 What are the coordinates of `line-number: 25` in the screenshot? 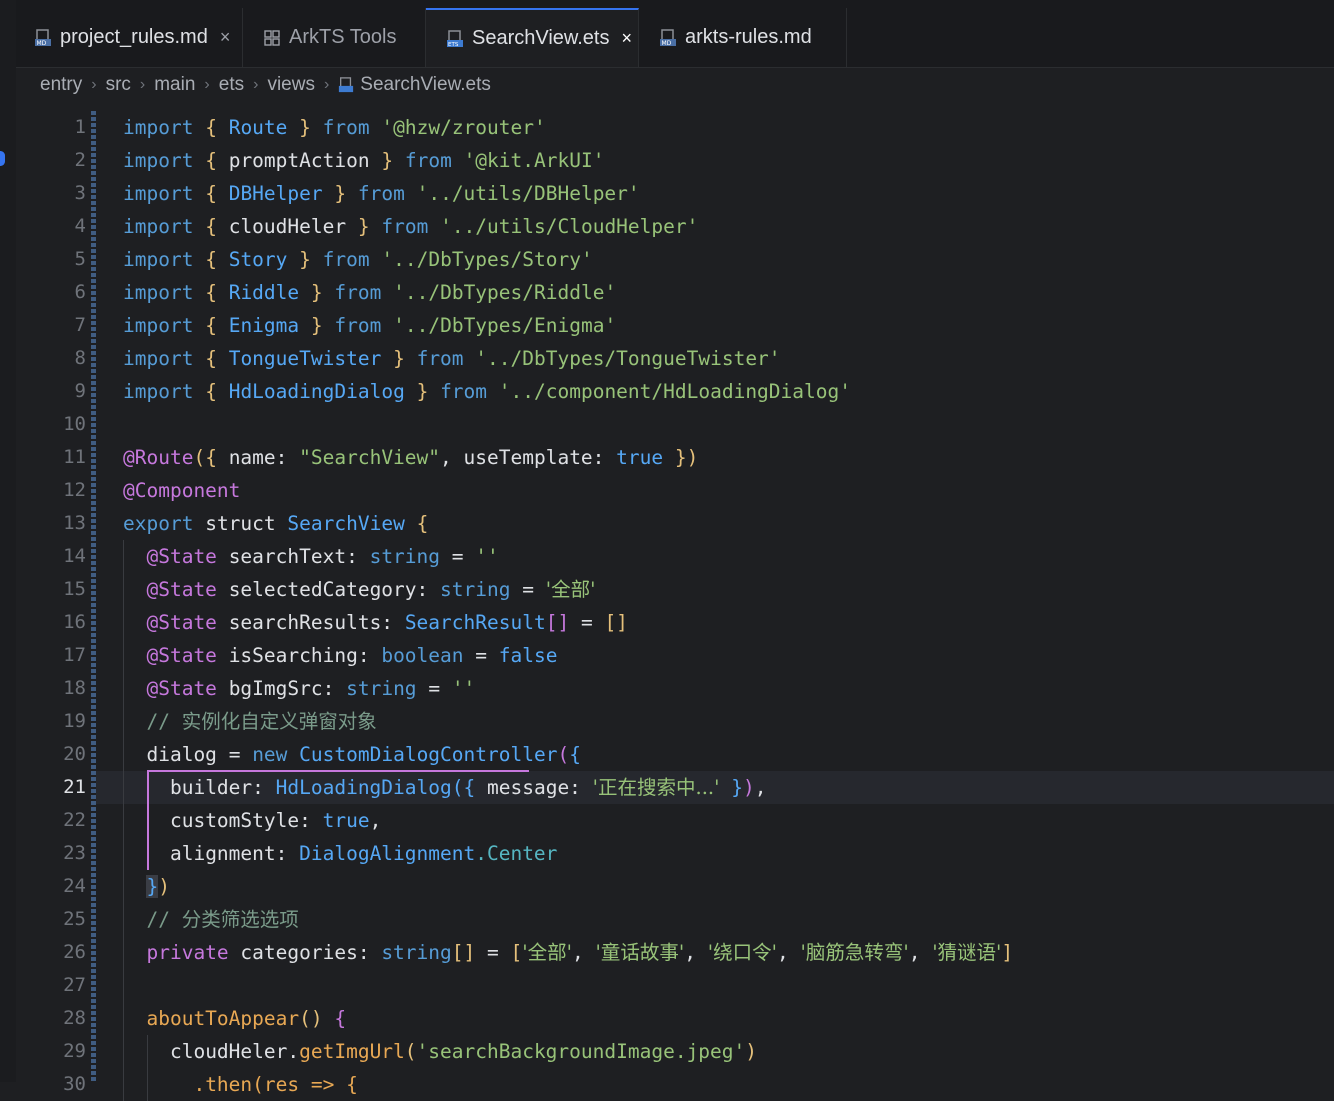 It's located at (51, 919).